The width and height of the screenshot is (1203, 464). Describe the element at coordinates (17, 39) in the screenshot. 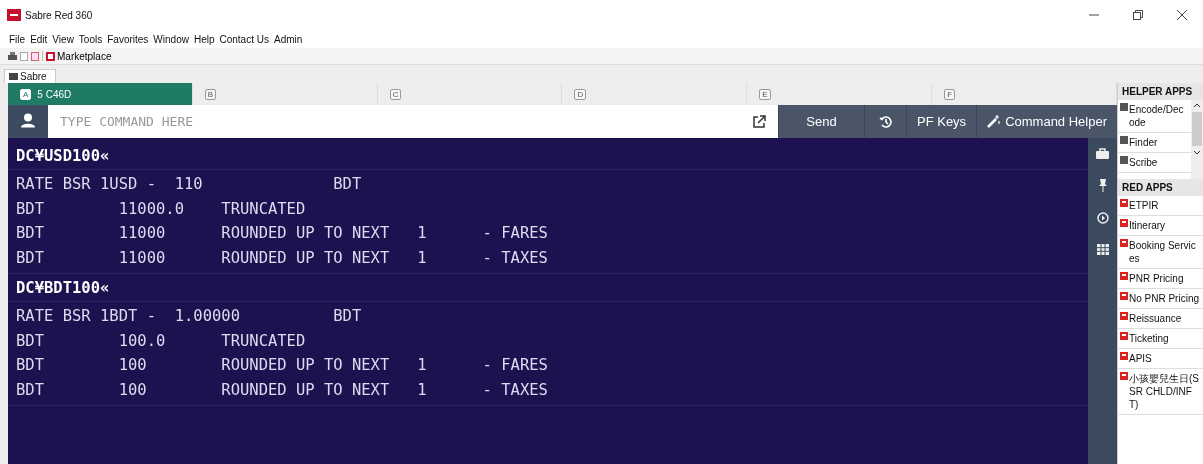

I see `menu-item: File` at that location.